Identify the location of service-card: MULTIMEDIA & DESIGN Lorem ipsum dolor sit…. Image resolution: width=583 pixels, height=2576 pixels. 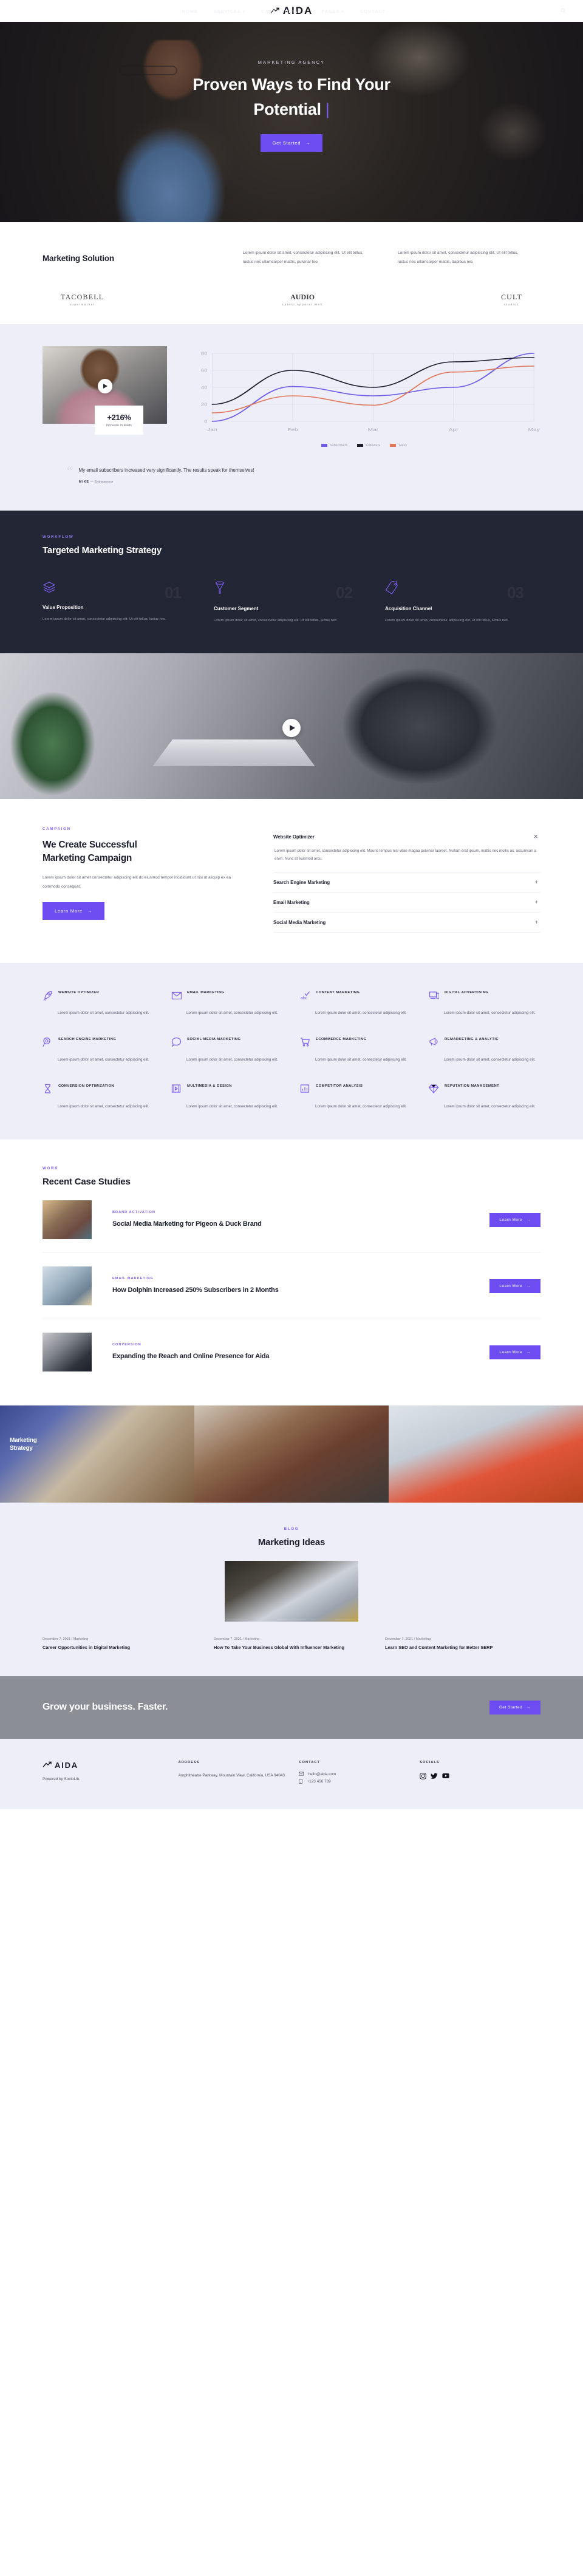
(227, 1096).